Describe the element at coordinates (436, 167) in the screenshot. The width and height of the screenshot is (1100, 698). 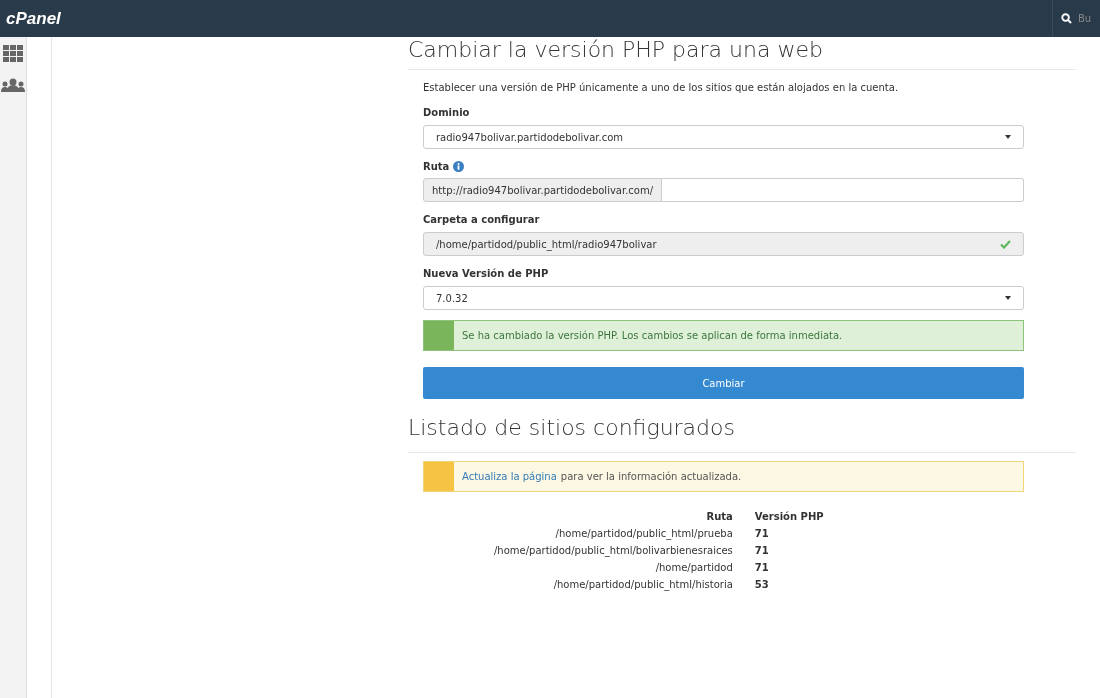
I see `field-label: Ruta` at that location.